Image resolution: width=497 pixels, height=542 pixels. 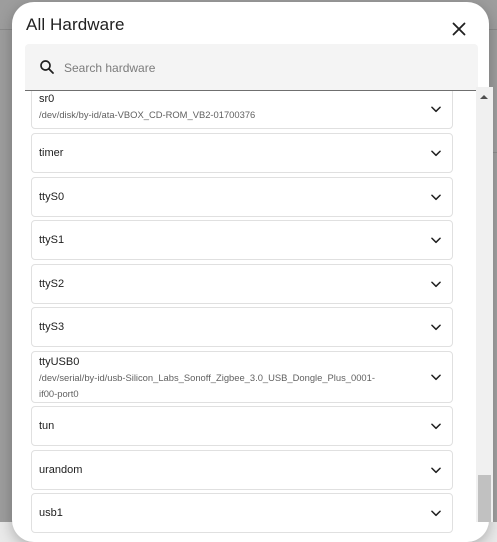 I want to click on search-field, so click(x=251, y=67).